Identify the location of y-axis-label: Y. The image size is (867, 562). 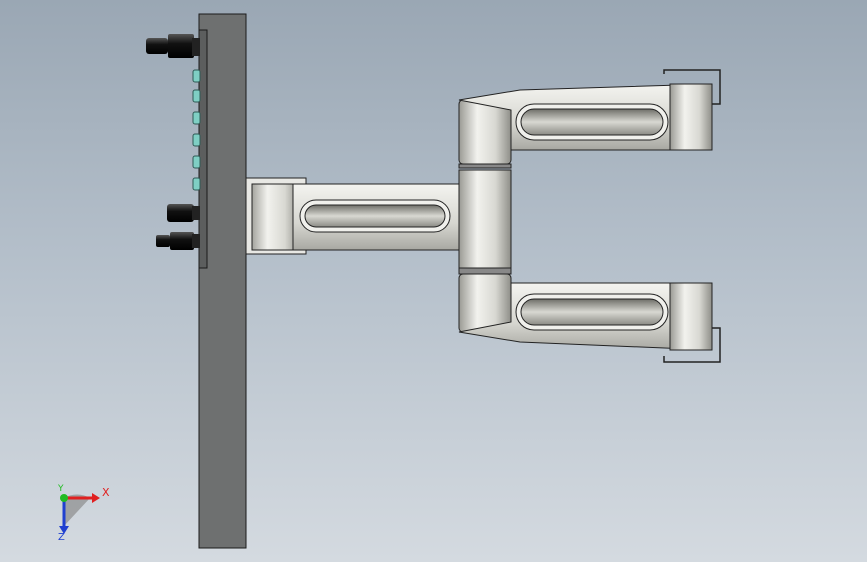
(61, 489).